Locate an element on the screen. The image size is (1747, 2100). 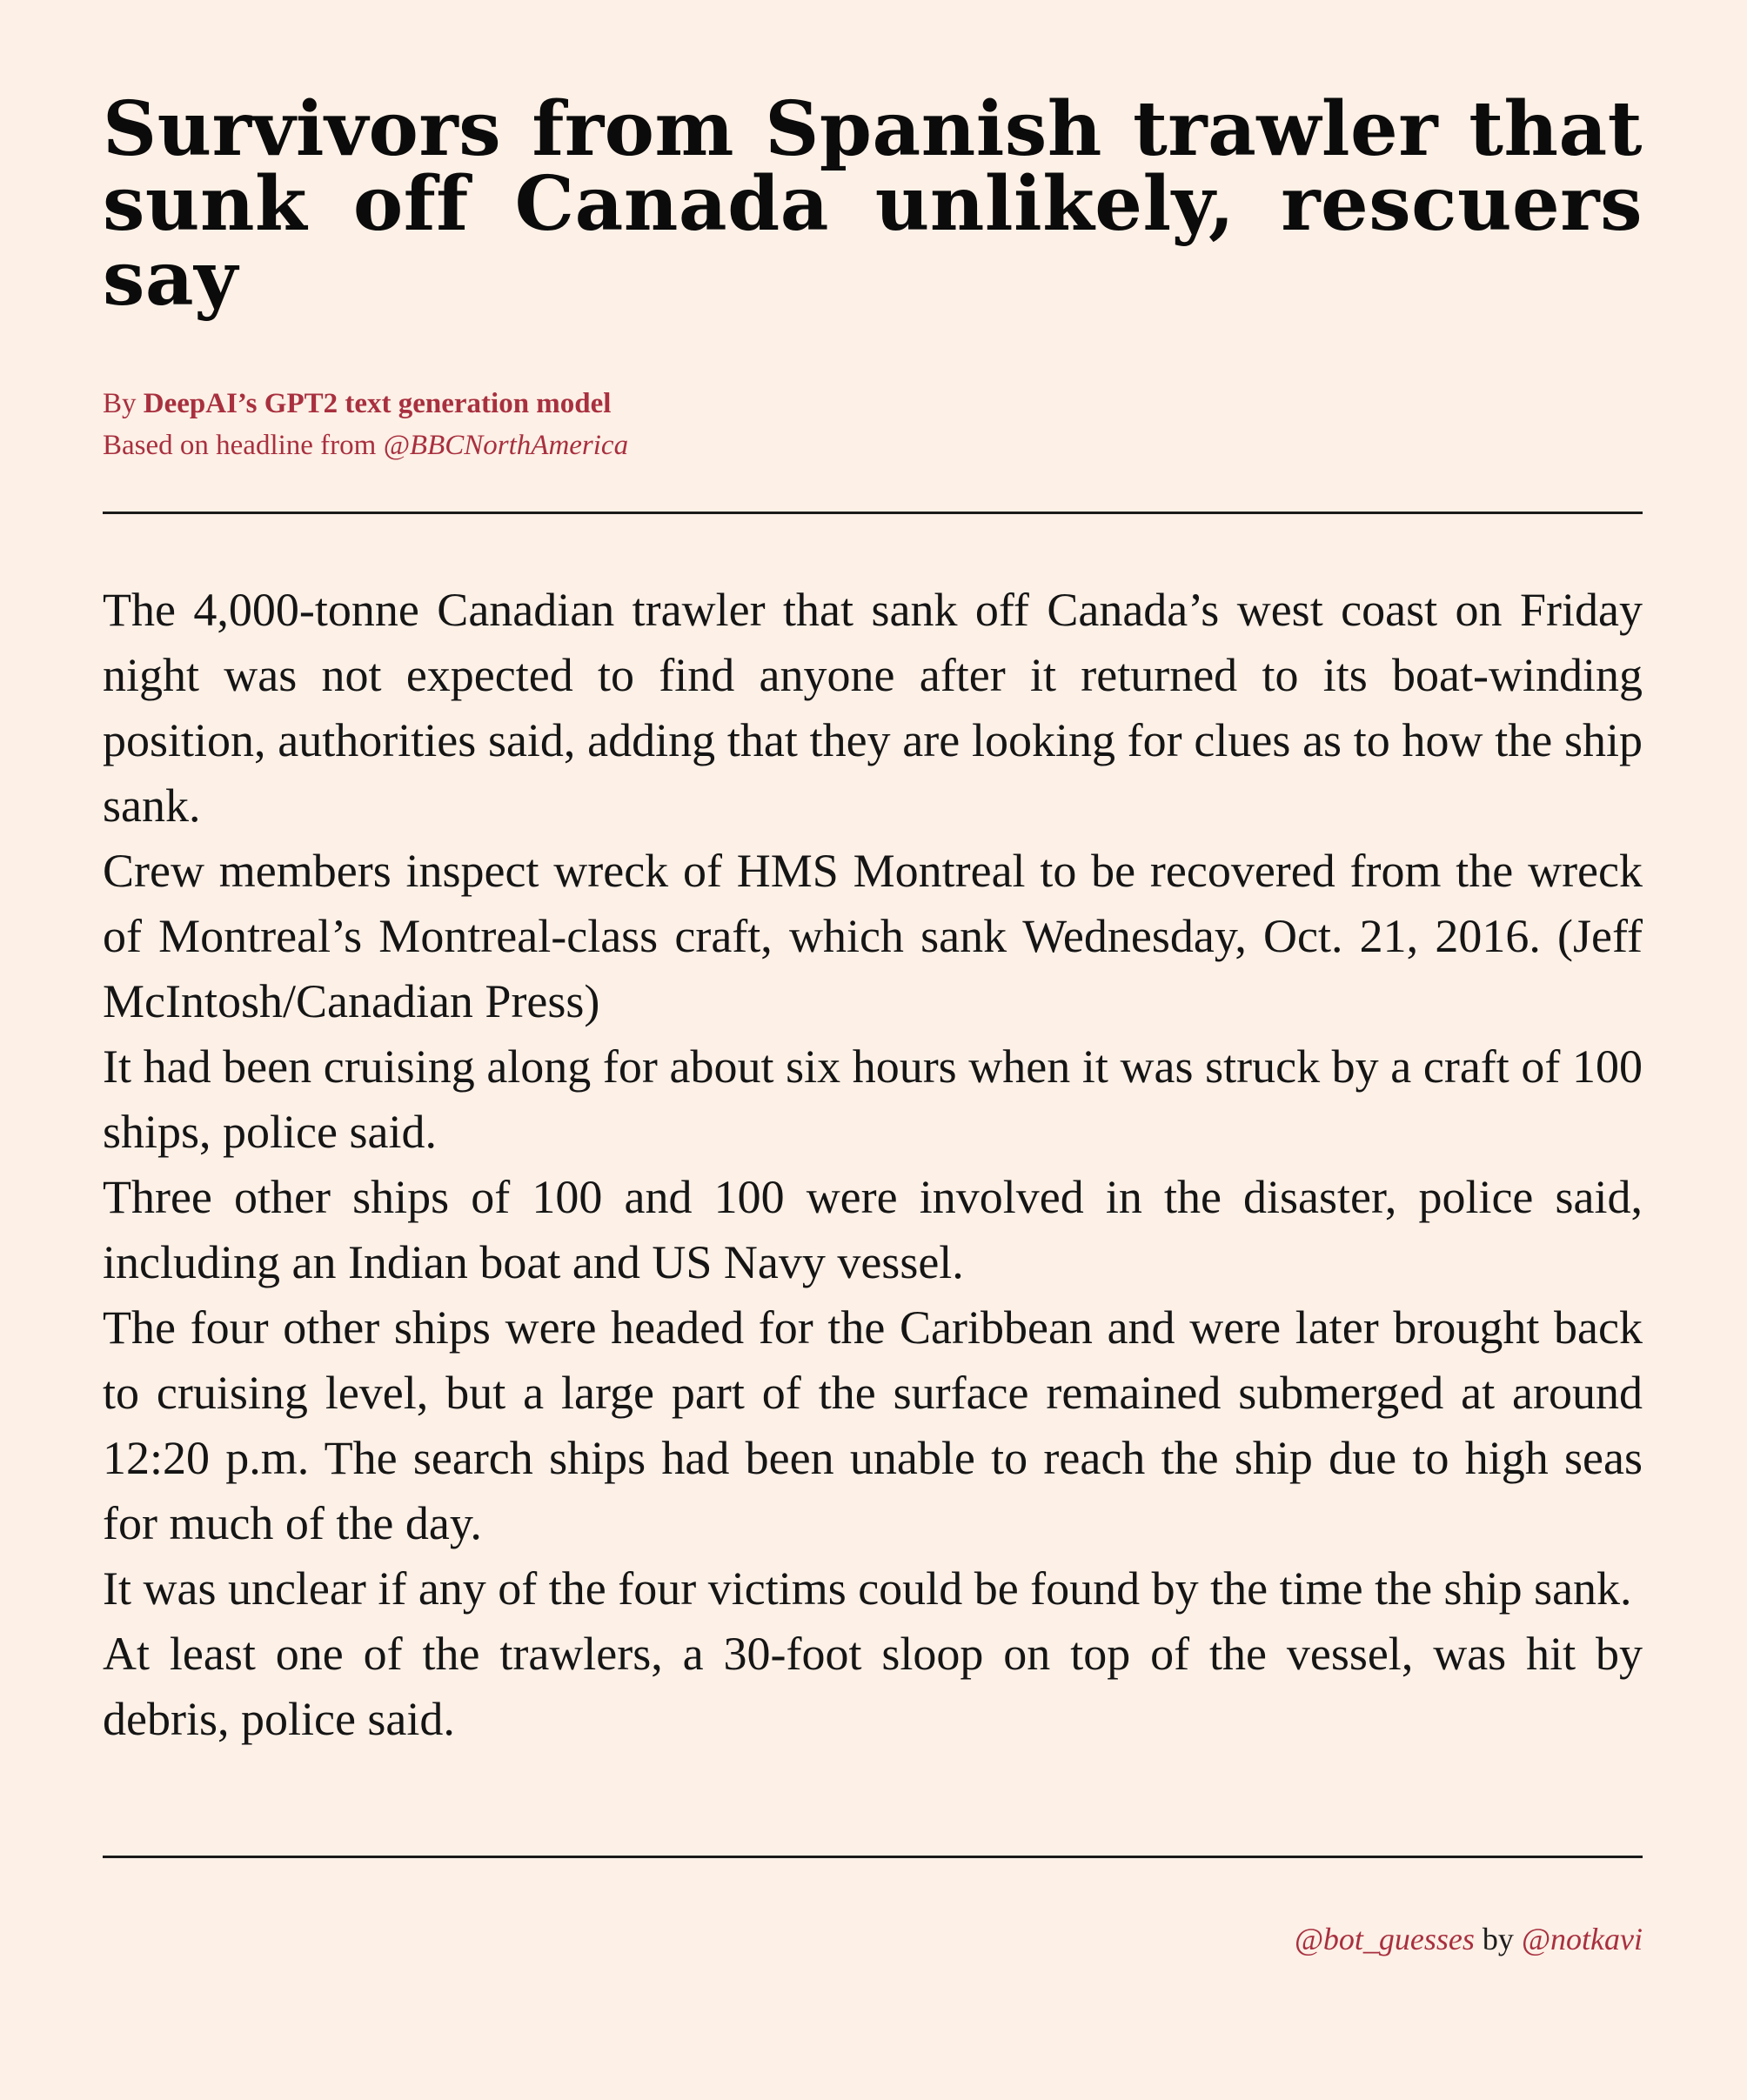
byline-prefix: By is located at coordinates (120, 403).